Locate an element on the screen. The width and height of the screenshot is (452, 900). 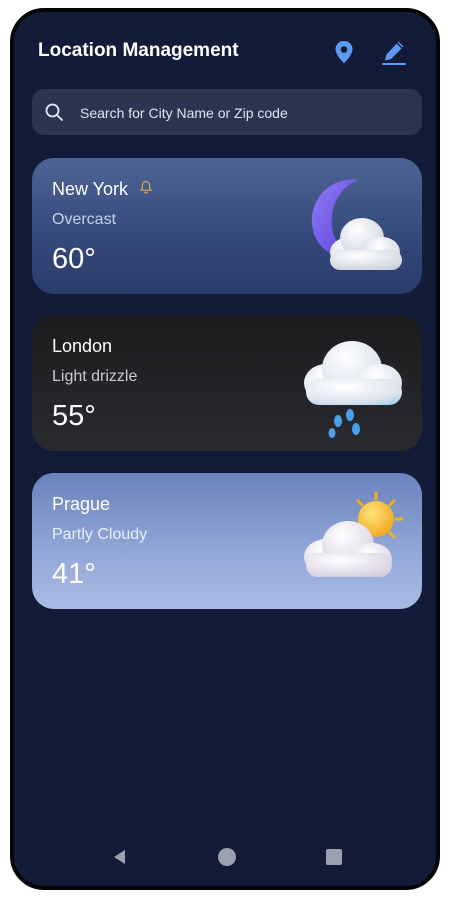
city-name: Prague is located at coordinates (81, 504).